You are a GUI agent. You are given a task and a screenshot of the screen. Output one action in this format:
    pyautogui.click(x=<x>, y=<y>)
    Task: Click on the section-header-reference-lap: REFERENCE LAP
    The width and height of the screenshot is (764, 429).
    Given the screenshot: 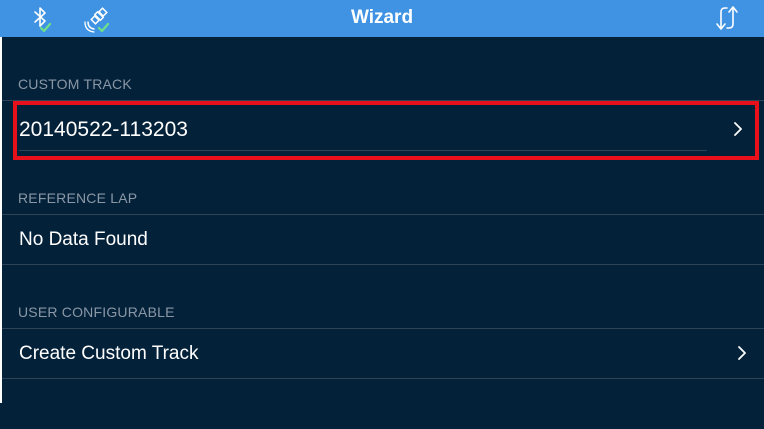 What is the action you would take?
    pyautogui.click(x=78, y=198)
    